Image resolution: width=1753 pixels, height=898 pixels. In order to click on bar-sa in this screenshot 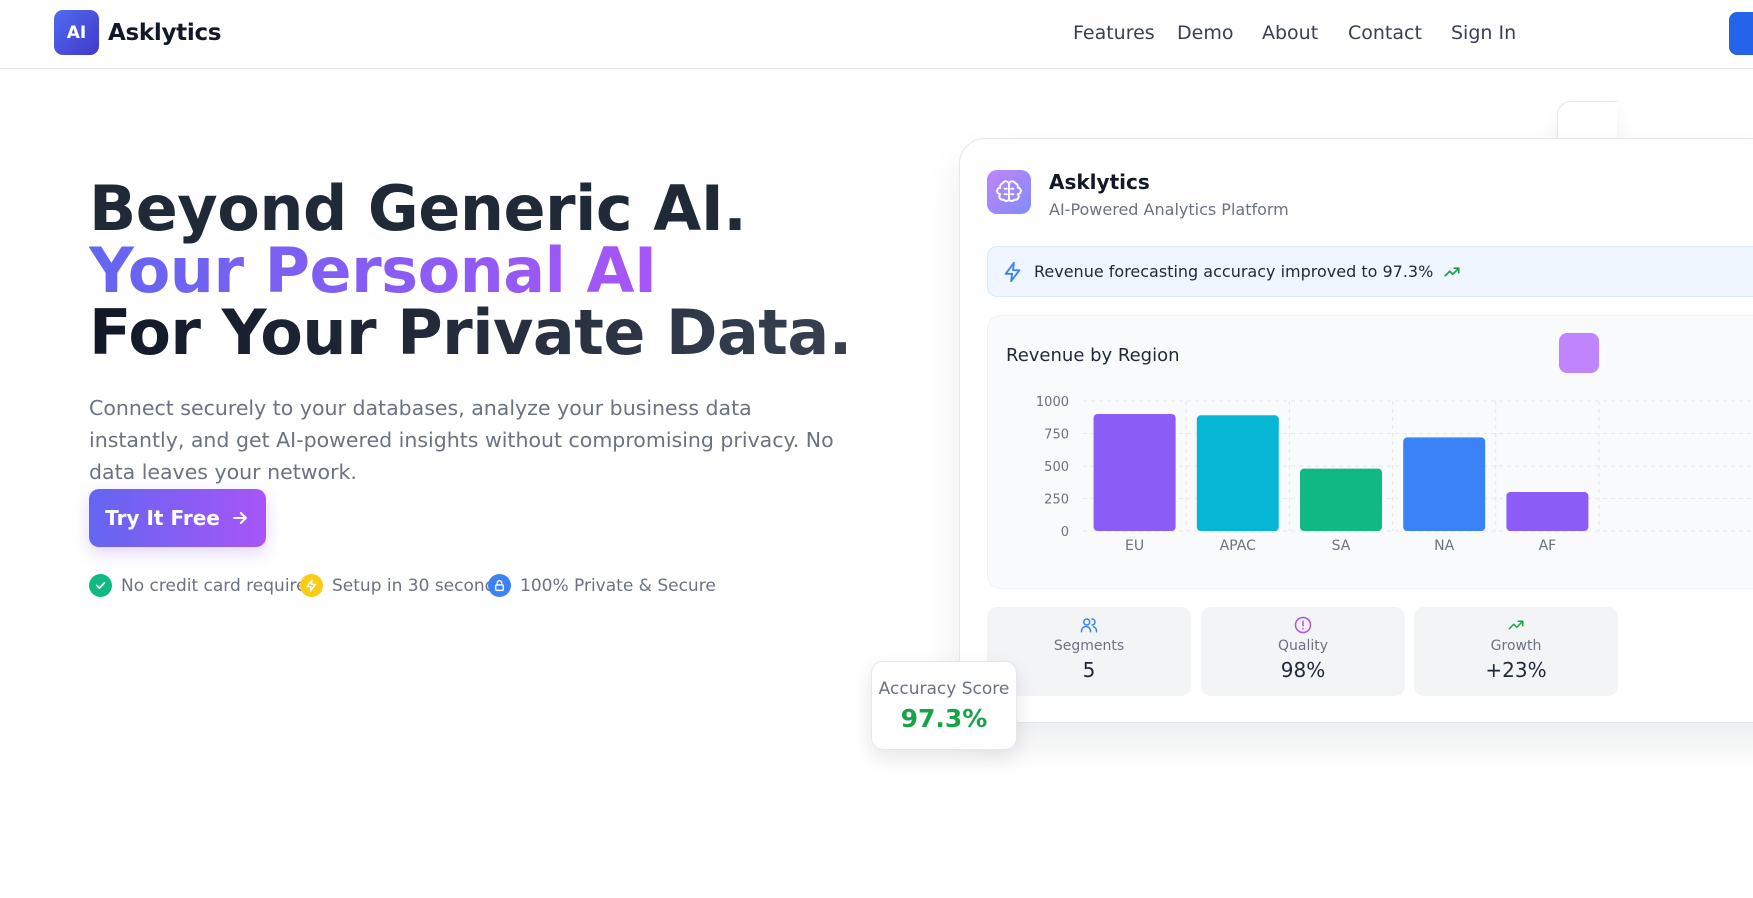, I will do `click(1341, 499)`.